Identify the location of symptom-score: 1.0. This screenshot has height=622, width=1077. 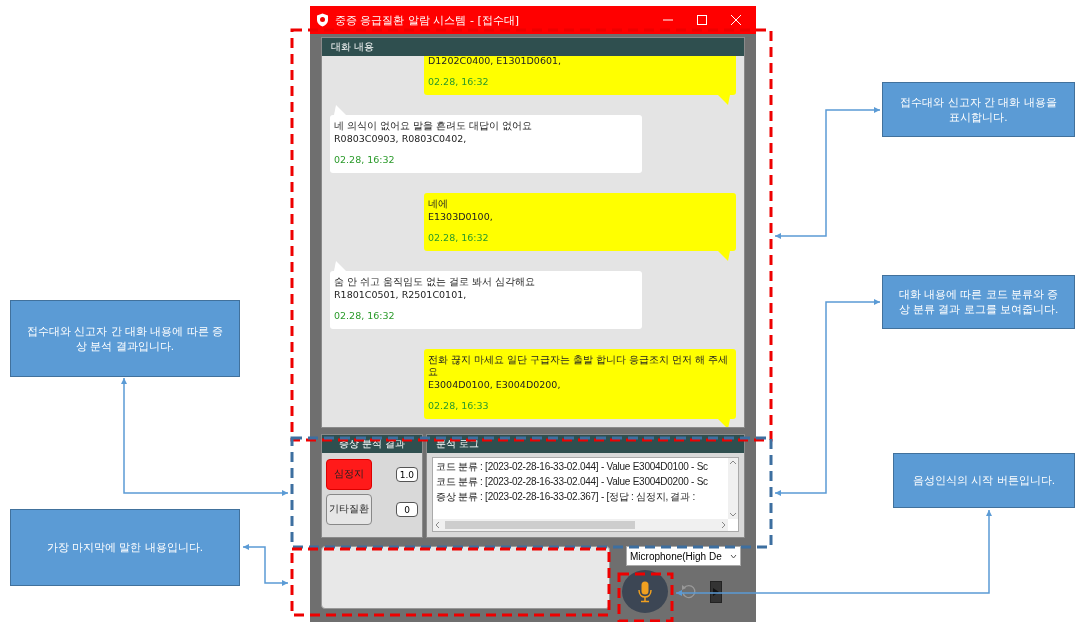
(406, 474).